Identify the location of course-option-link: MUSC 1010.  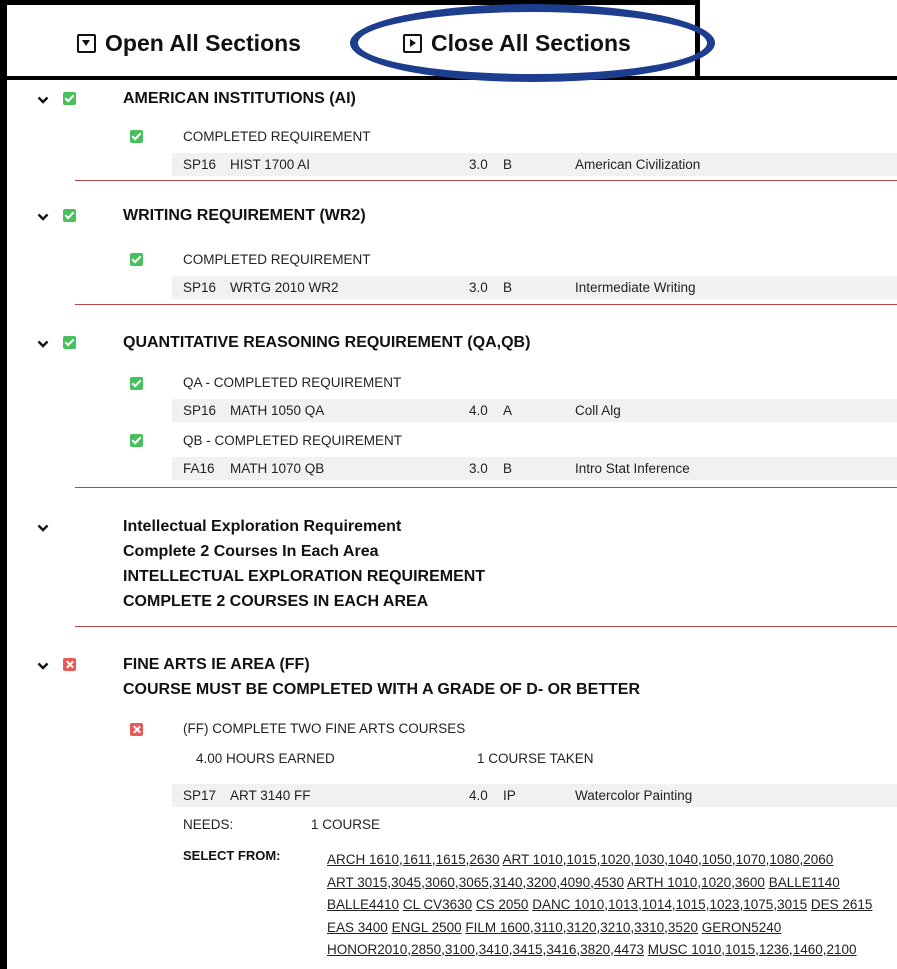
(685, 949).